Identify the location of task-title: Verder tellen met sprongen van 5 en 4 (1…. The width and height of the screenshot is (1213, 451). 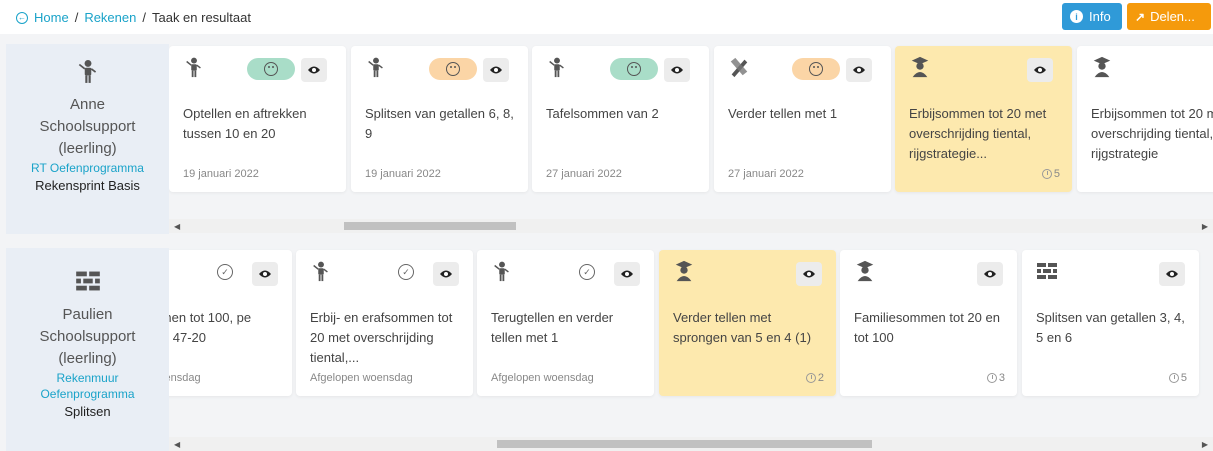
(742, 327).